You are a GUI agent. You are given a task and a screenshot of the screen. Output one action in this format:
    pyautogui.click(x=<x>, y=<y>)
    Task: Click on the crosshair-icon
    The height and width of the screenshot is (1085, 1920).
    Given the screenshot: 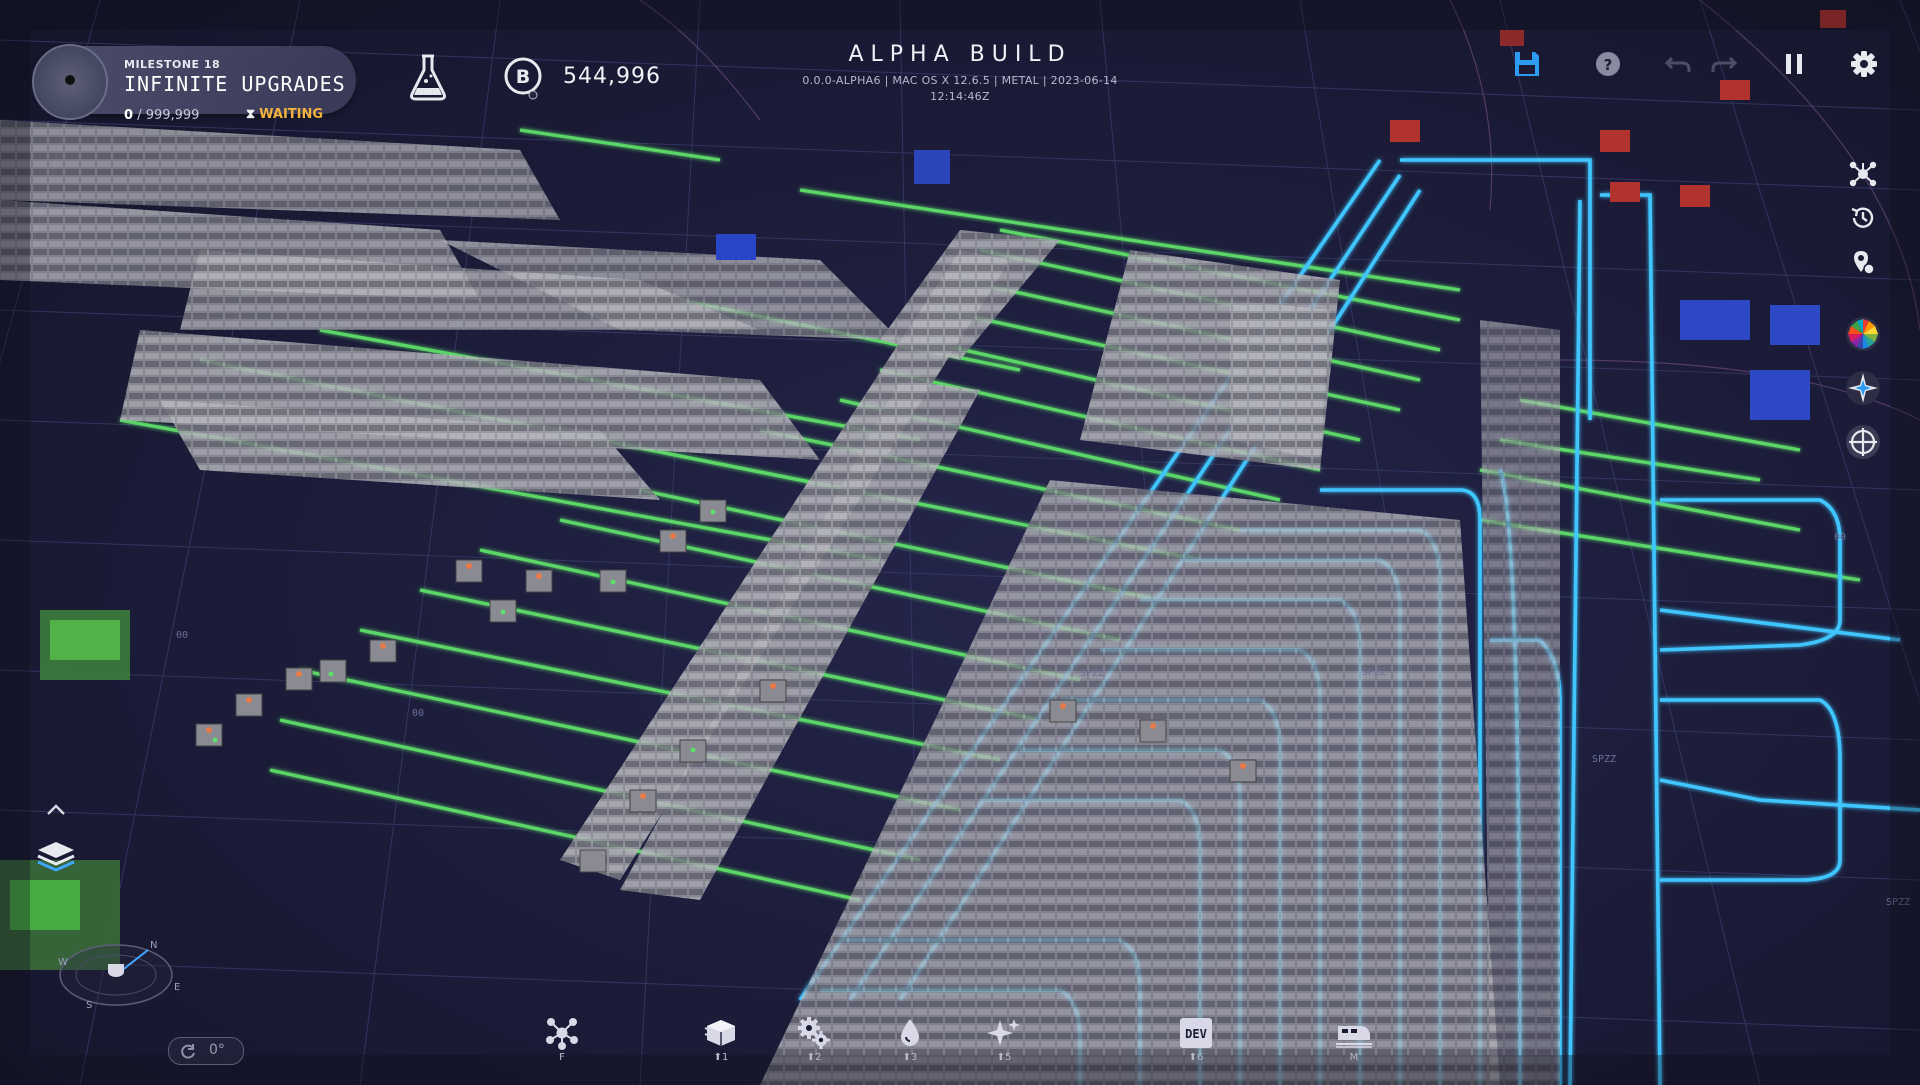 What is the action you would take?
    pyautogui.click(x=1863, y=442)
    